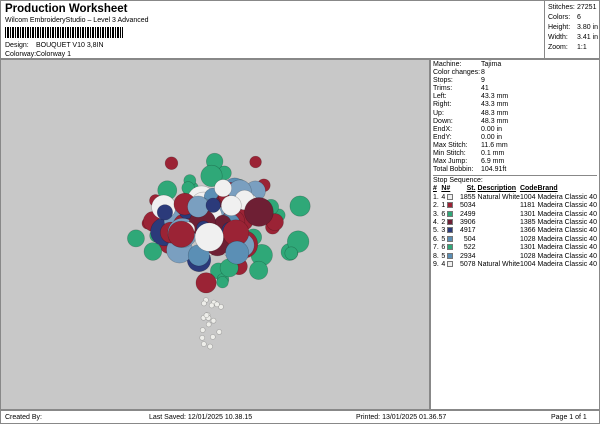  Describe the element at coordinates (467, 222) in the screenshot. I see `stitch-count: 3906` at that location.